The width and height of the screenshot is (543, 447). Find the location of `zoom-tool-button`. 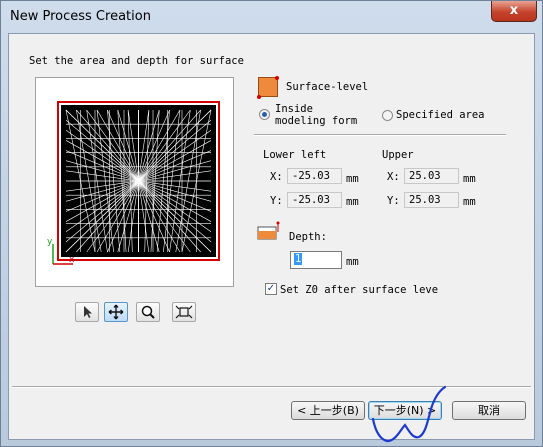

zoom-tool-button is located at coordinates (148, 312).